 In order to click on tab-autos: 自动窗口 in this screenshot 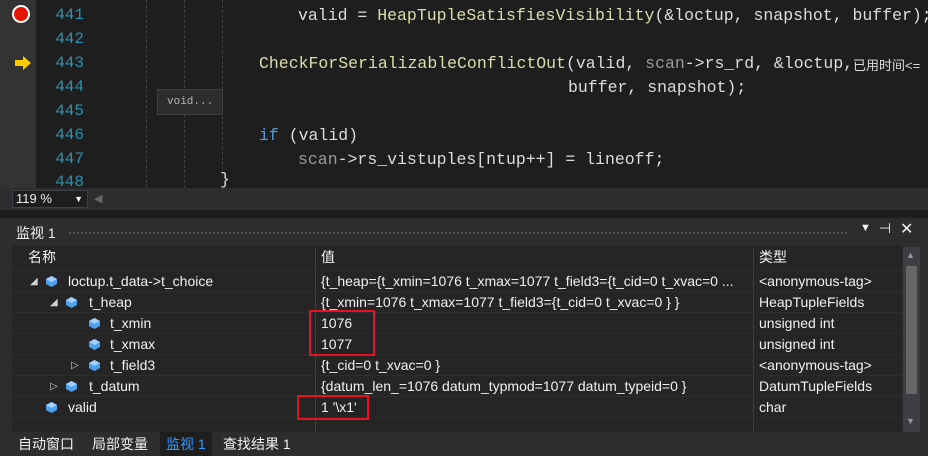, I will do `click(46, 444)`.